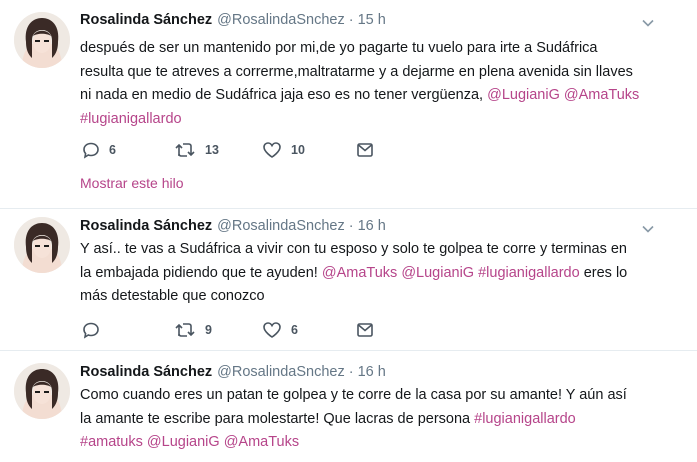 This screenshot has width=697, height=462. I want to click on retweet-button: 9, so click(193, 330).